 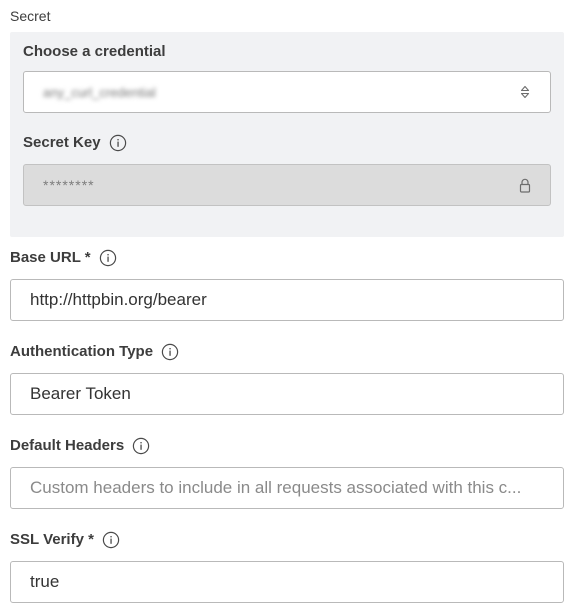 I want to click on auth-type-value: Bearer Token, so click(x=80, y=393).